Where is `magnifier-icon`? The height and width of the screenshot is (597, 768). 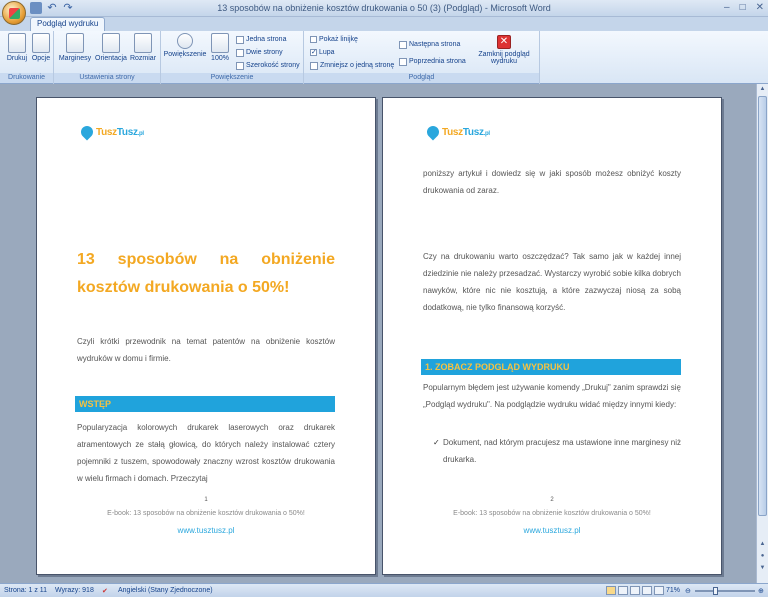 magnifier-icon is located at coordinates (185, 41).